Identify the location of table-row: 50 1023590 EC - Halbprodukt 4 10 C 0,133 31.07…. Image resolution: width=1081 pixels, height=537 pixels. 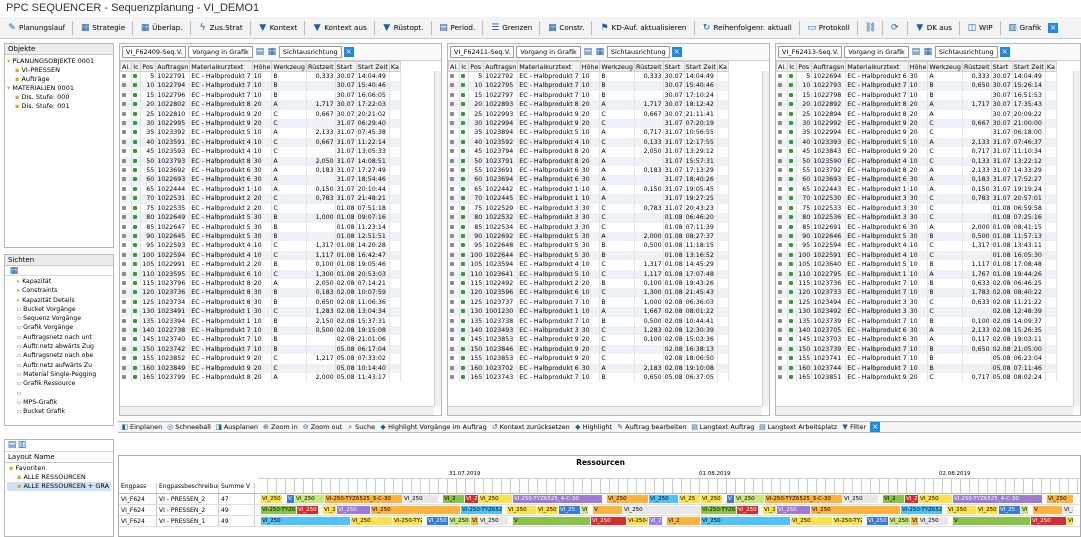
(916, 161).